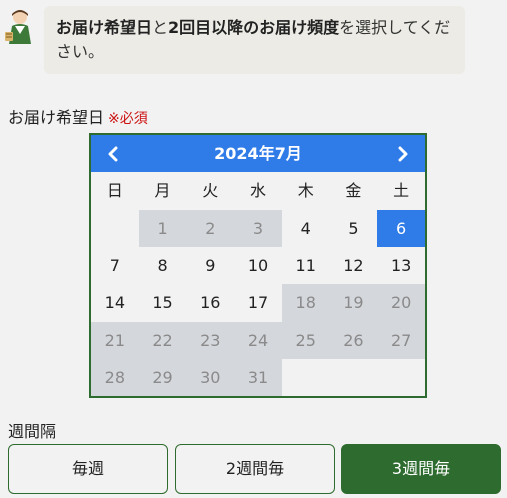  Describe the element at coordinates (162, 190) in the screenshot. I see `weekday-mon: 月` at that location.